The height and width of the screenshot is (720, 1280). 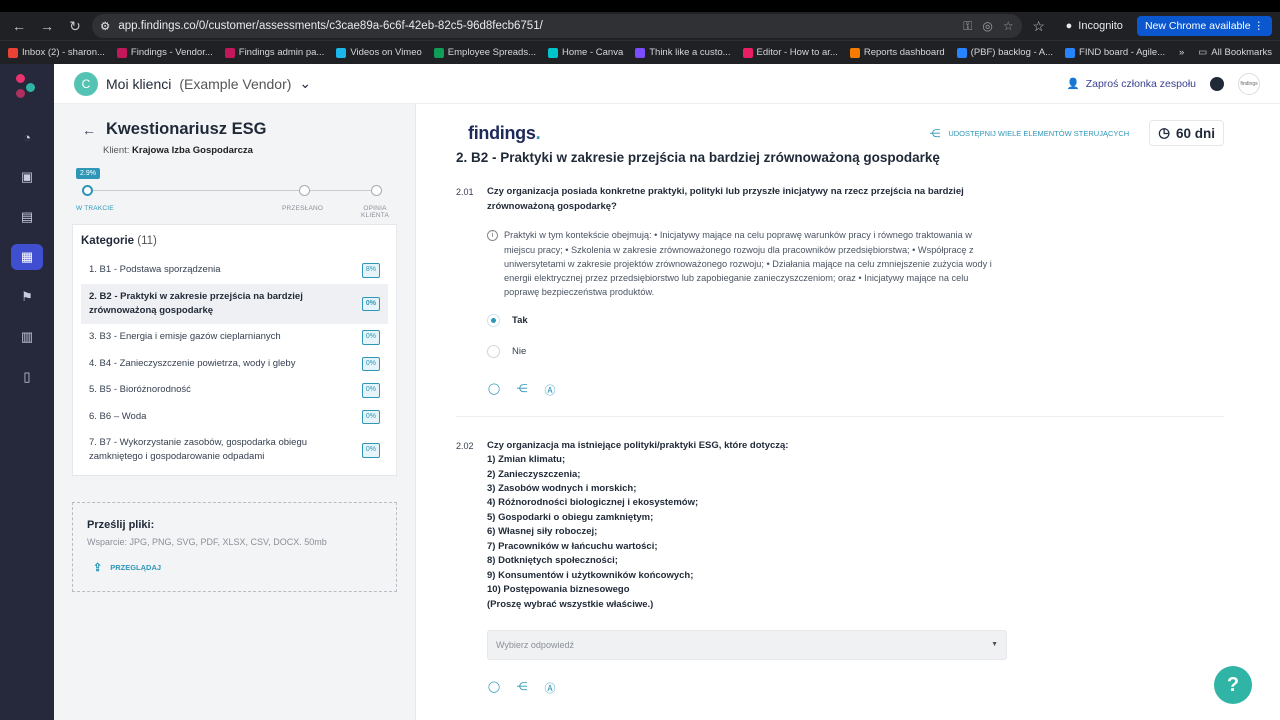 I want to click on forward-arrow-icon: →, so click(x=47, y=26).